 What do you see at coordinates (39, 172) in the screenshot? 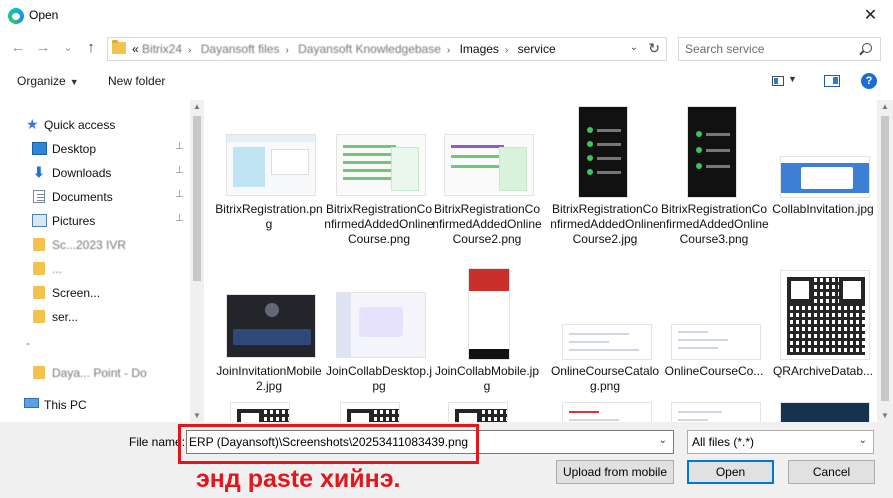
I see `download-icon: ⬇` at bounding box center [39, 172].